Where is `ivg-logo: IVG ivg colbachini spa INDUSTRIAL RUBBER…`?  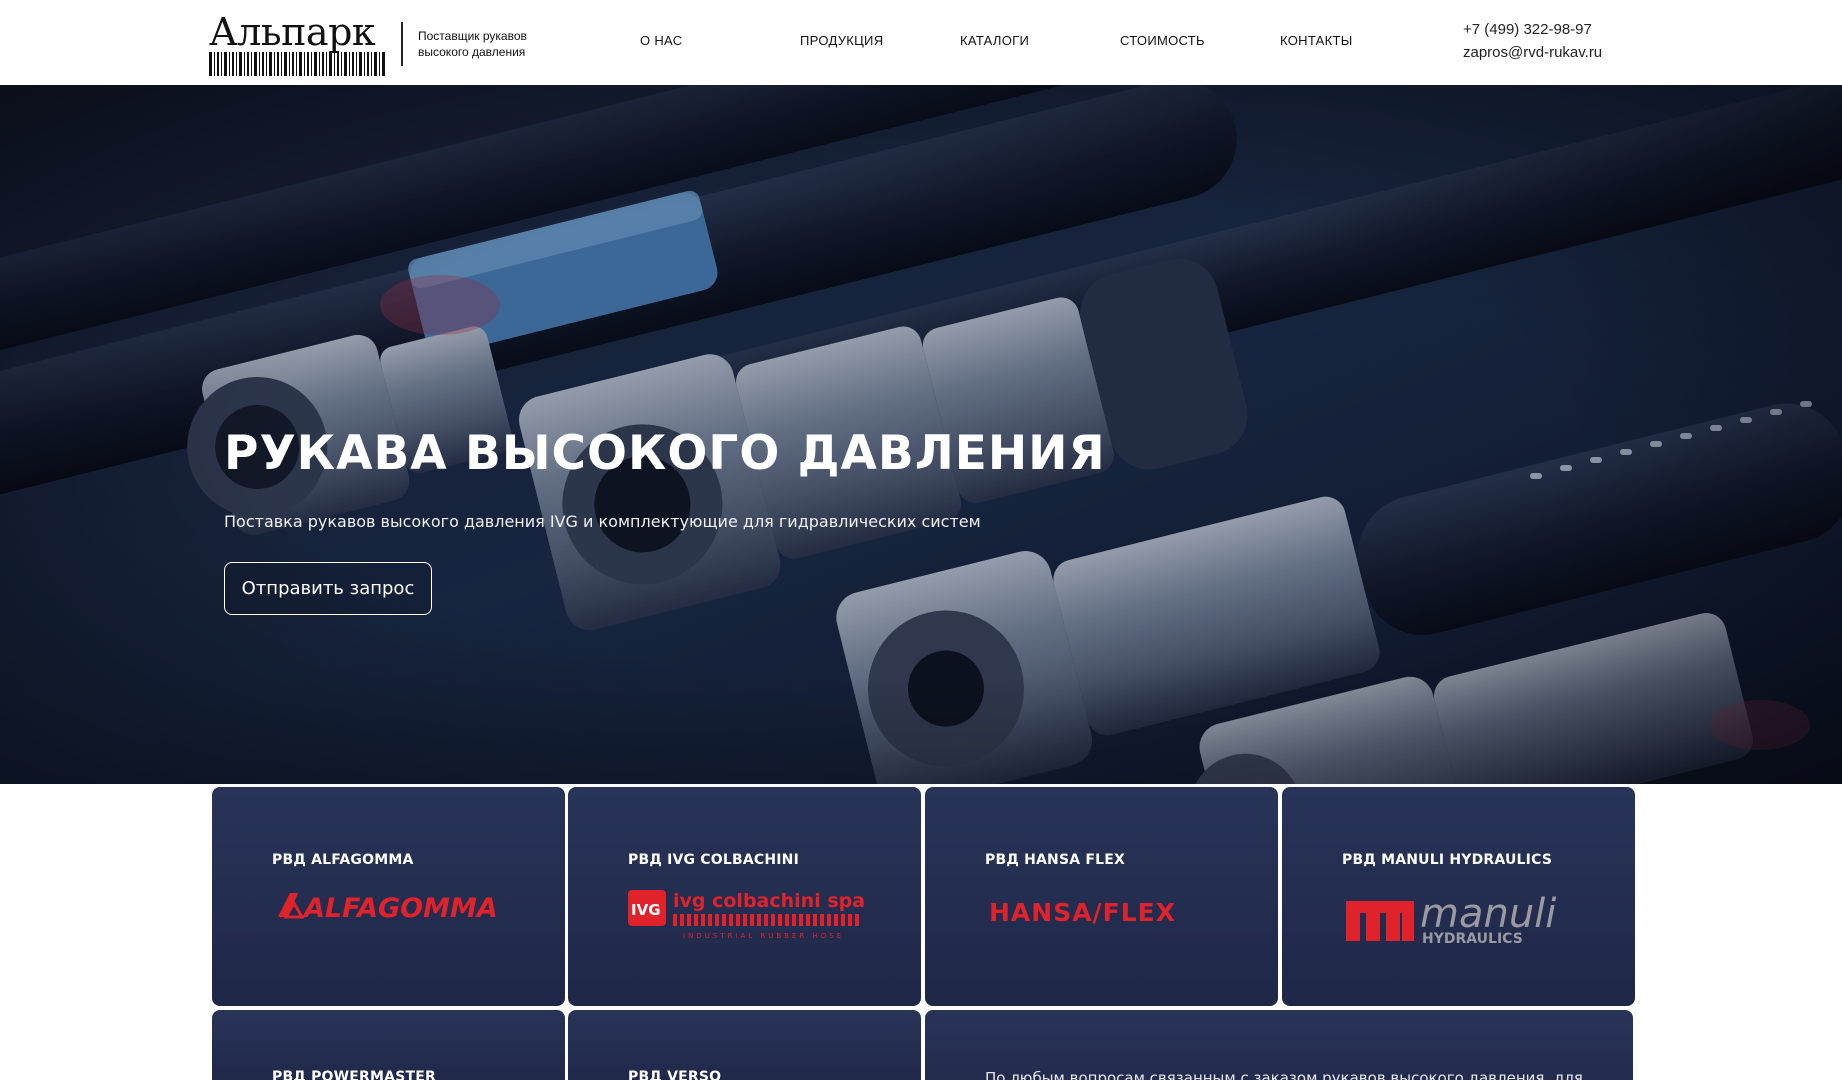 ivg-logo: IVG ivg colbachini spa INDUSTRIAL RUBBER… is located at coordinates (746, 915).